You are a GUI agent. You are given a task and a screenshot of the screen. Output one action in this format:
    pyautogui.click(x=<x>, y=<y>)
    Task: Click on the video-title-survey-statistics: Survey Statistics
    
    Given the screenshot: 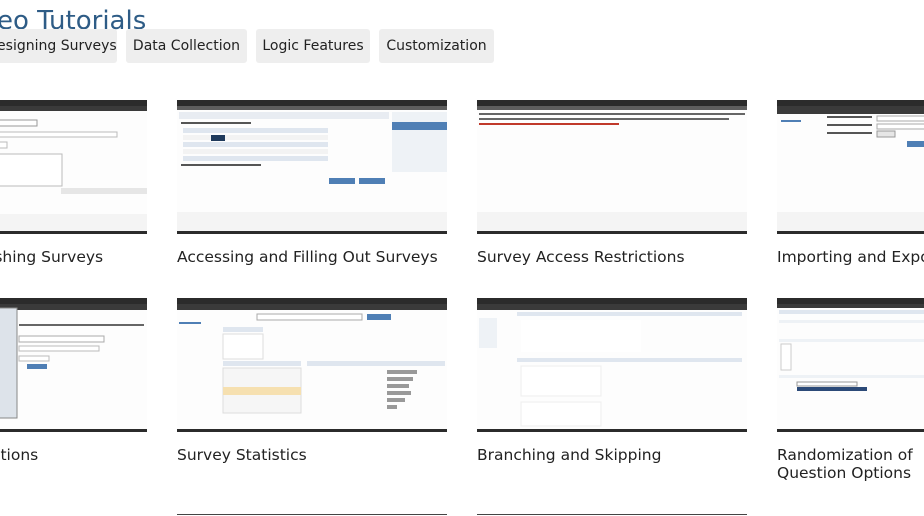 What is the action you would take?
    pyautogui.click(x=322, y=455)
    